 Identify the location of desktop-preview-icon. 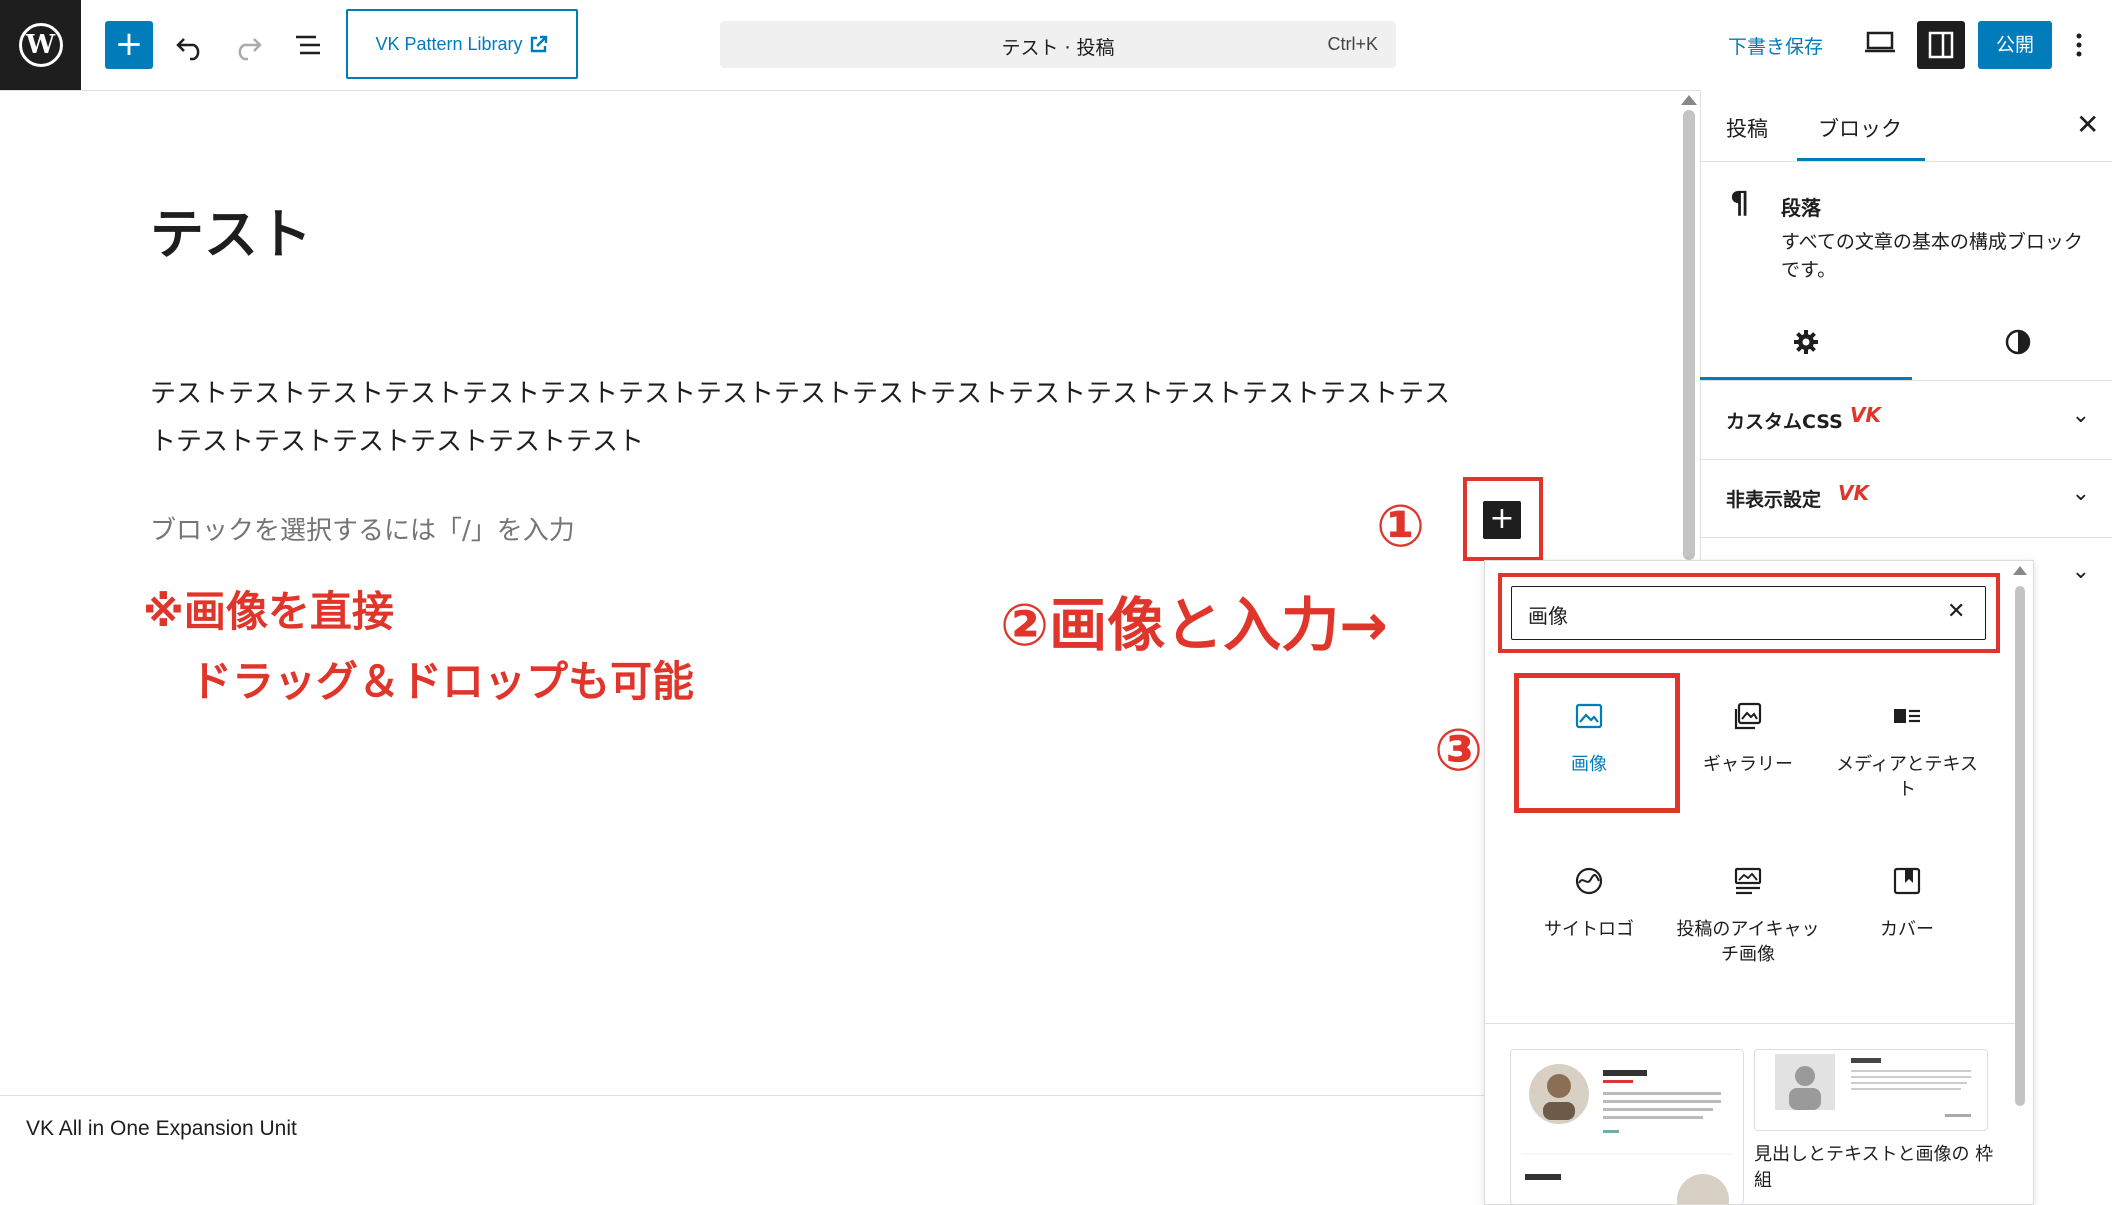
(1880, 42).